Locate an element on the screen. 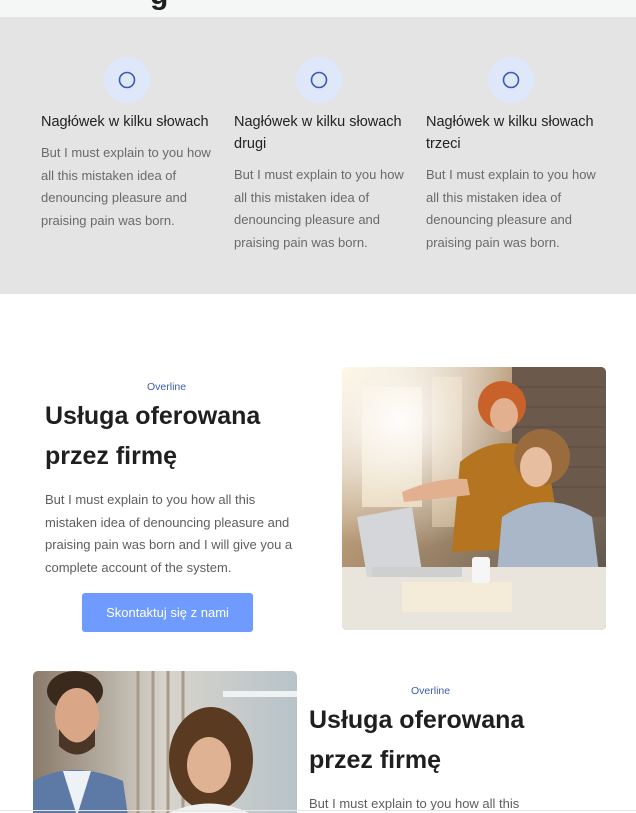 The image size is (636, 813). feature-title: Nagłówek w kilku słowach is located at coordinates (125, 122).